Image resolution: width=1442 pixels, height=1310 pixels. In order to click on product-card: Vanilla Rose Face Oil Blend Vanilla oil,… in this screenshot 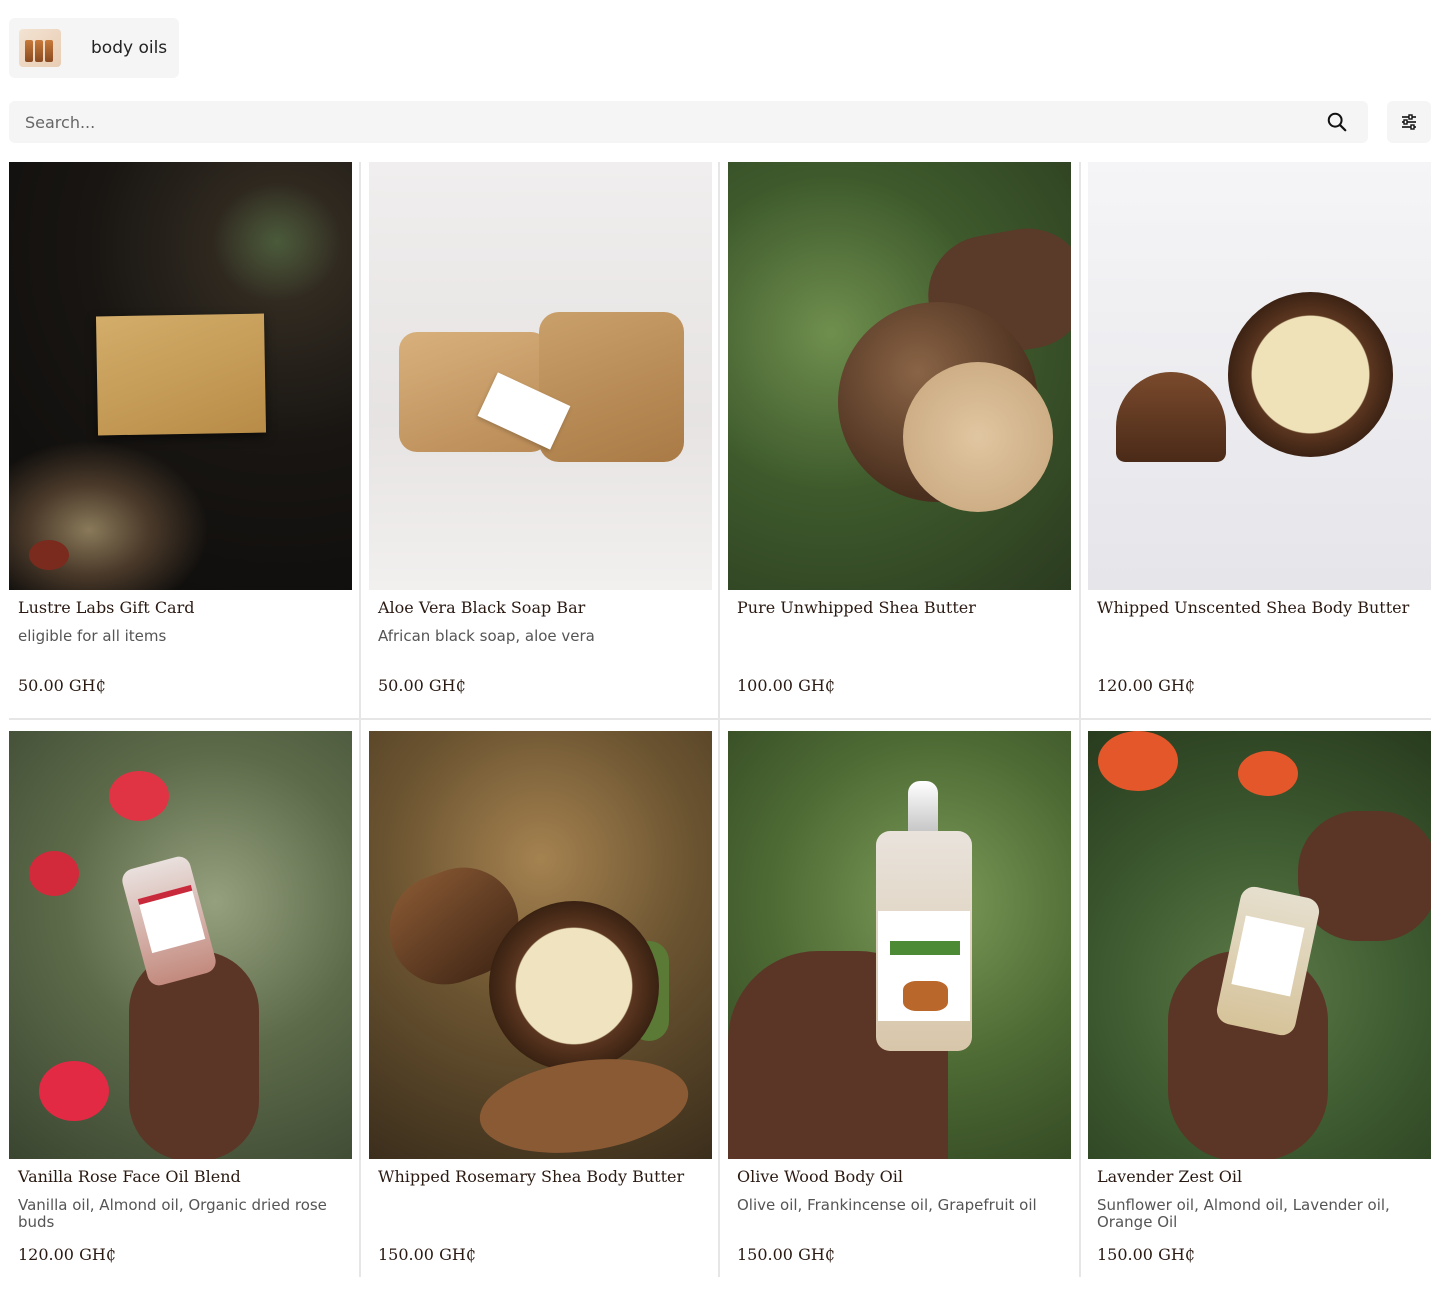, I will do `click(180, 997)`.